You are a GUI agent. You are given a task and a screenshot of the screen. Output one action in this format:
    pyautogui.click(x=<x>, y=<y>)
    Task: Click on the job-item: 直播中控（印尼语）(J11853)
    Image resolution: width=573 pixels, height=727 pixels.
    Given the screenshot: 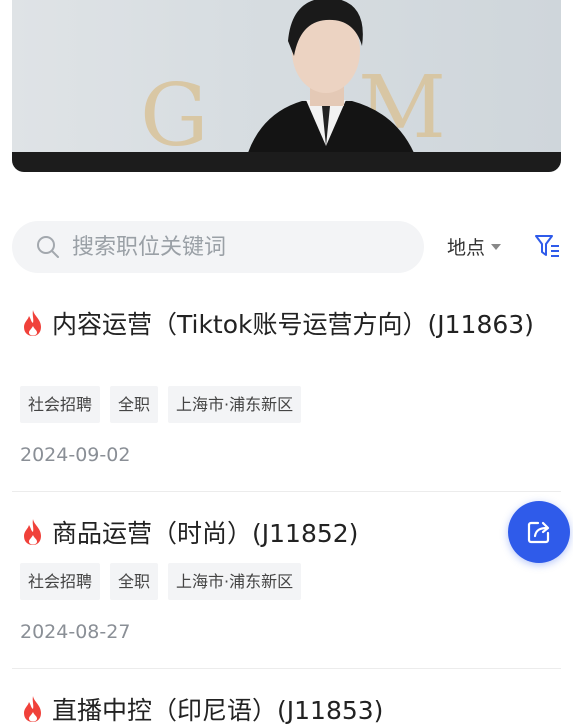 What is the action you would take?
    pyautogui.click(x=286, y=710)
    